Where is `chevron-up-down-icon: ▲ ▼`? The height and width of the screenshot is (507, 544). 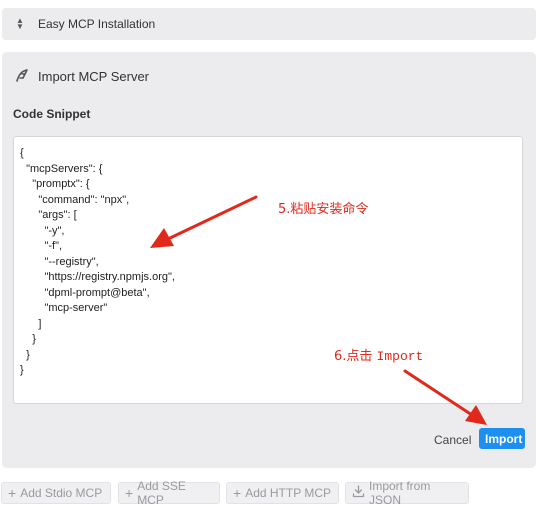 chevron-up-down-icon: ▲ ▼ is located at coordinates (20, 23).